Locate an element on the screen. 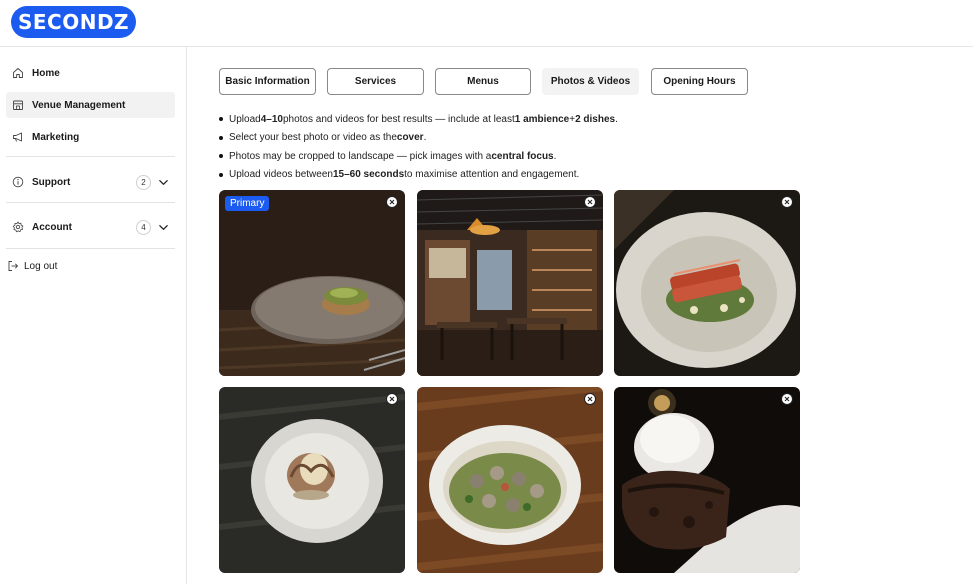 This screenshot has width=973, height=584. home-icon is located at coordinates (18, 73).